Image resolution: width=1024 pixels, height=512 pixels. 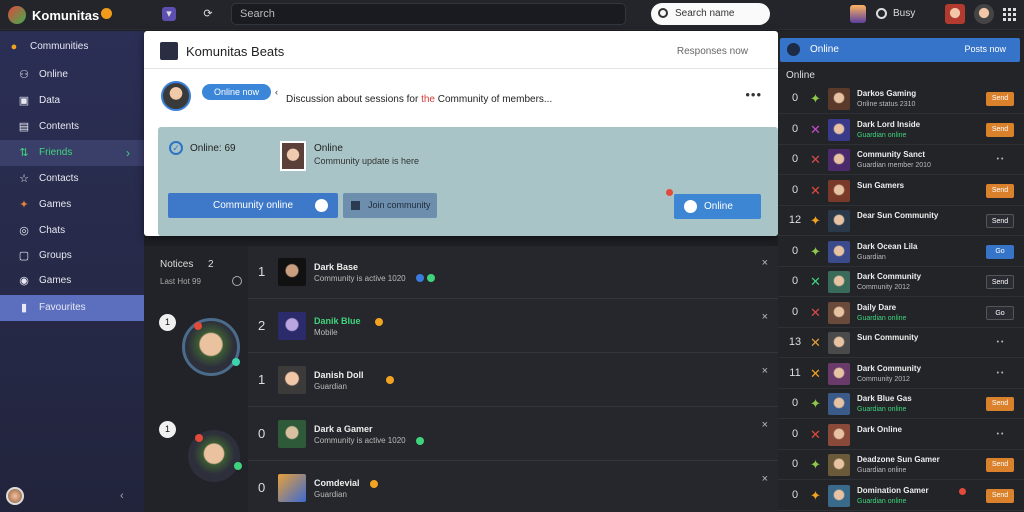 I want to click on post-author-avatar, so click(x=176, y=96).